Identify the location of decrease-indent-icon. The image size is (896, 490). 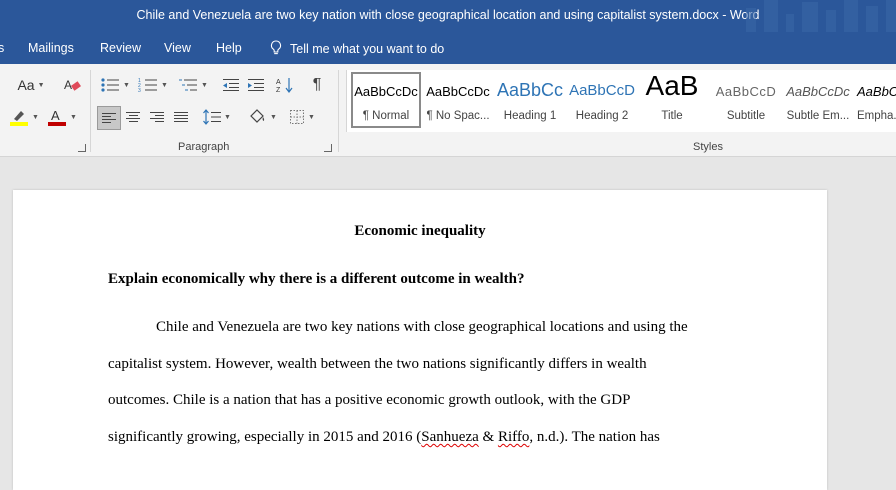
(231, 85).